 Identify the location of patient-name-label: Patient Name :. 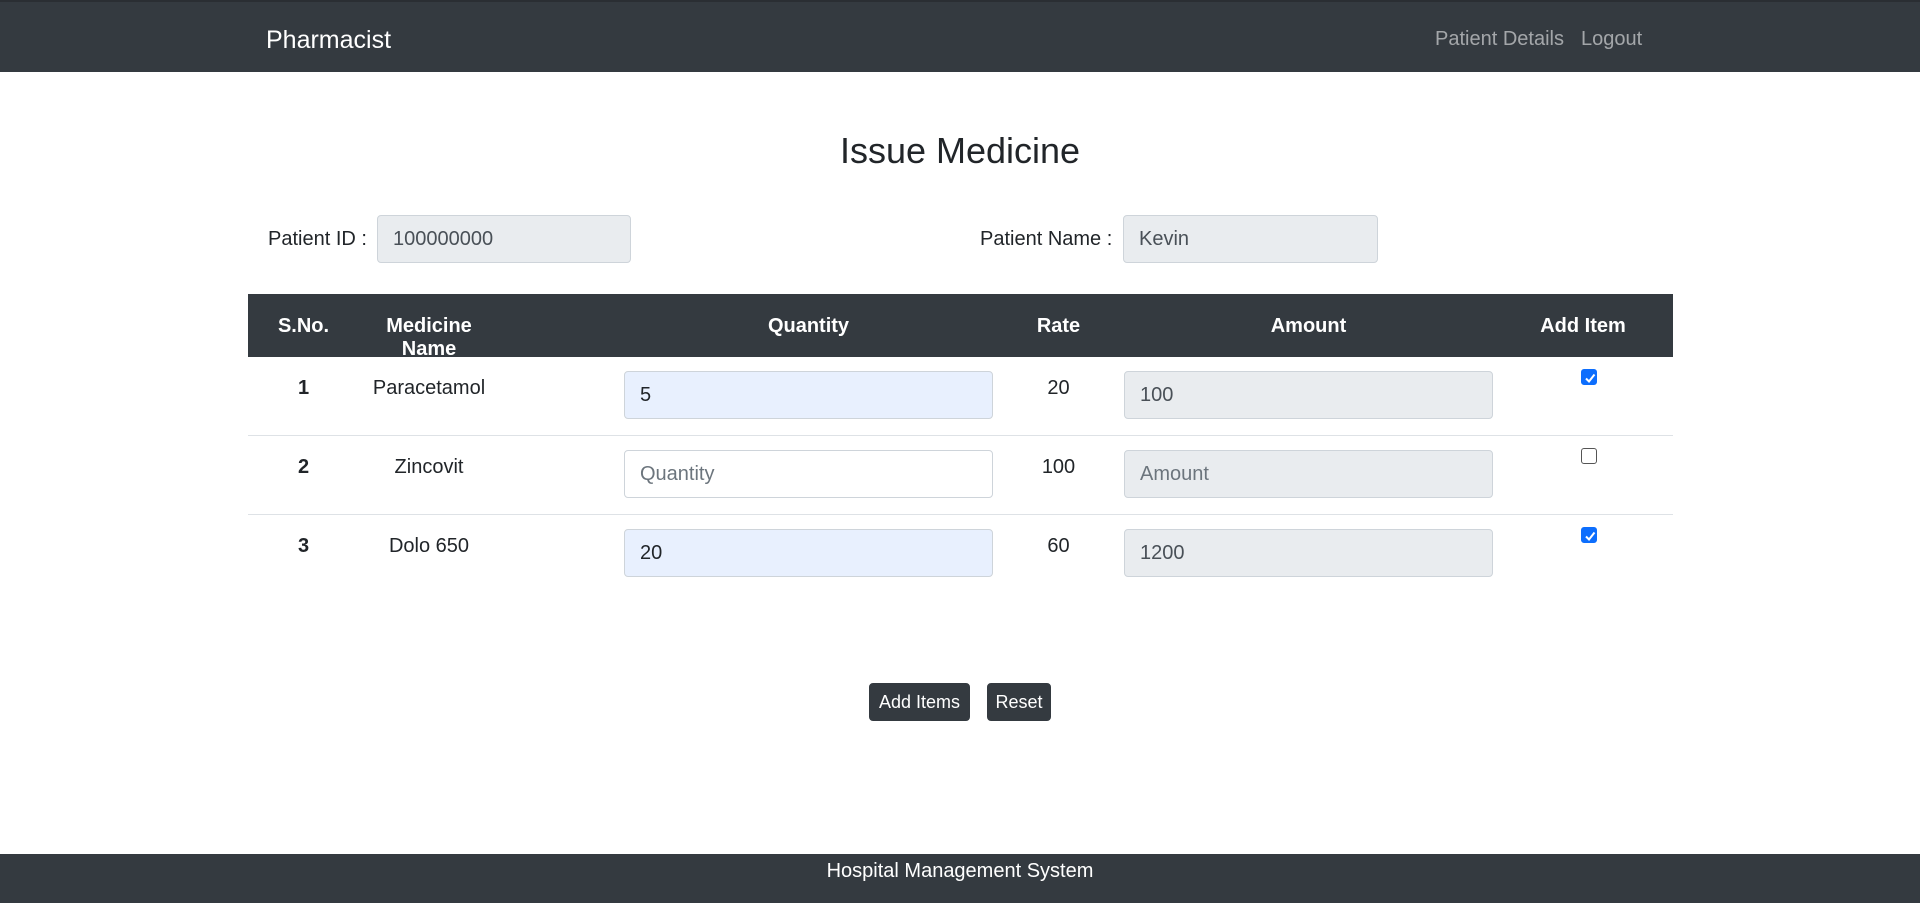
(1046, 239).